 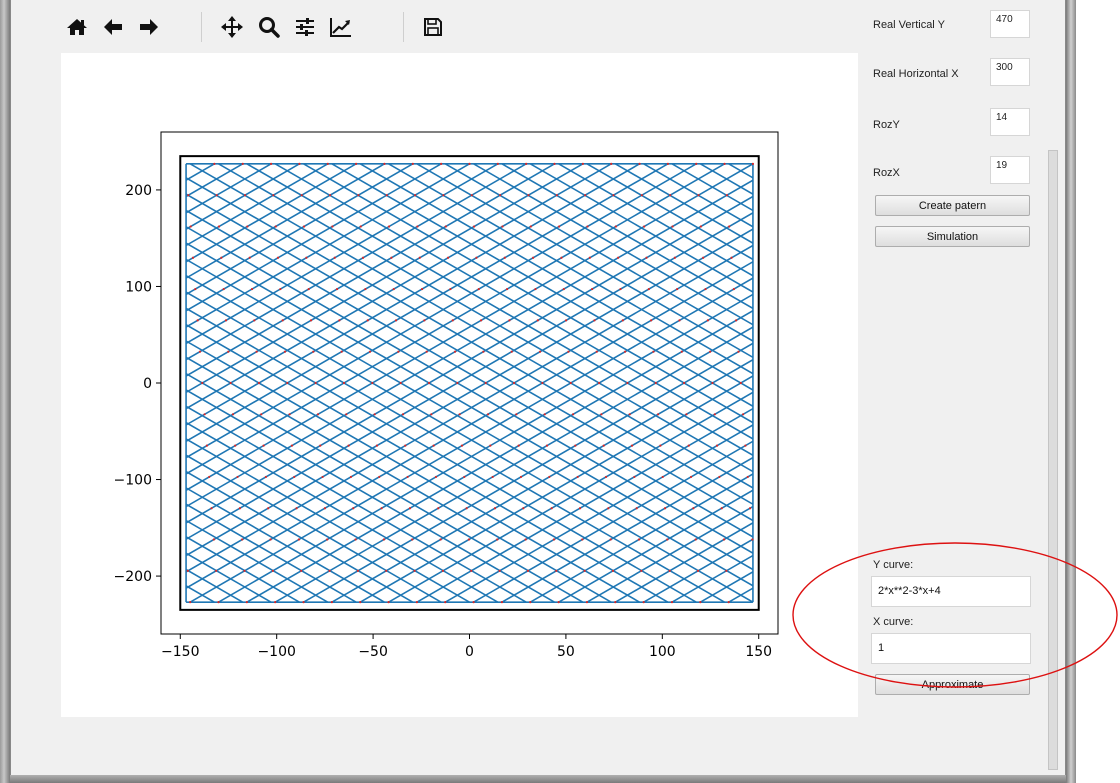 What do you see at coordinates (1010, 24) in the screenshot?
I see `real-vertical-y-input: 470` at bounding box center [1010, 24].